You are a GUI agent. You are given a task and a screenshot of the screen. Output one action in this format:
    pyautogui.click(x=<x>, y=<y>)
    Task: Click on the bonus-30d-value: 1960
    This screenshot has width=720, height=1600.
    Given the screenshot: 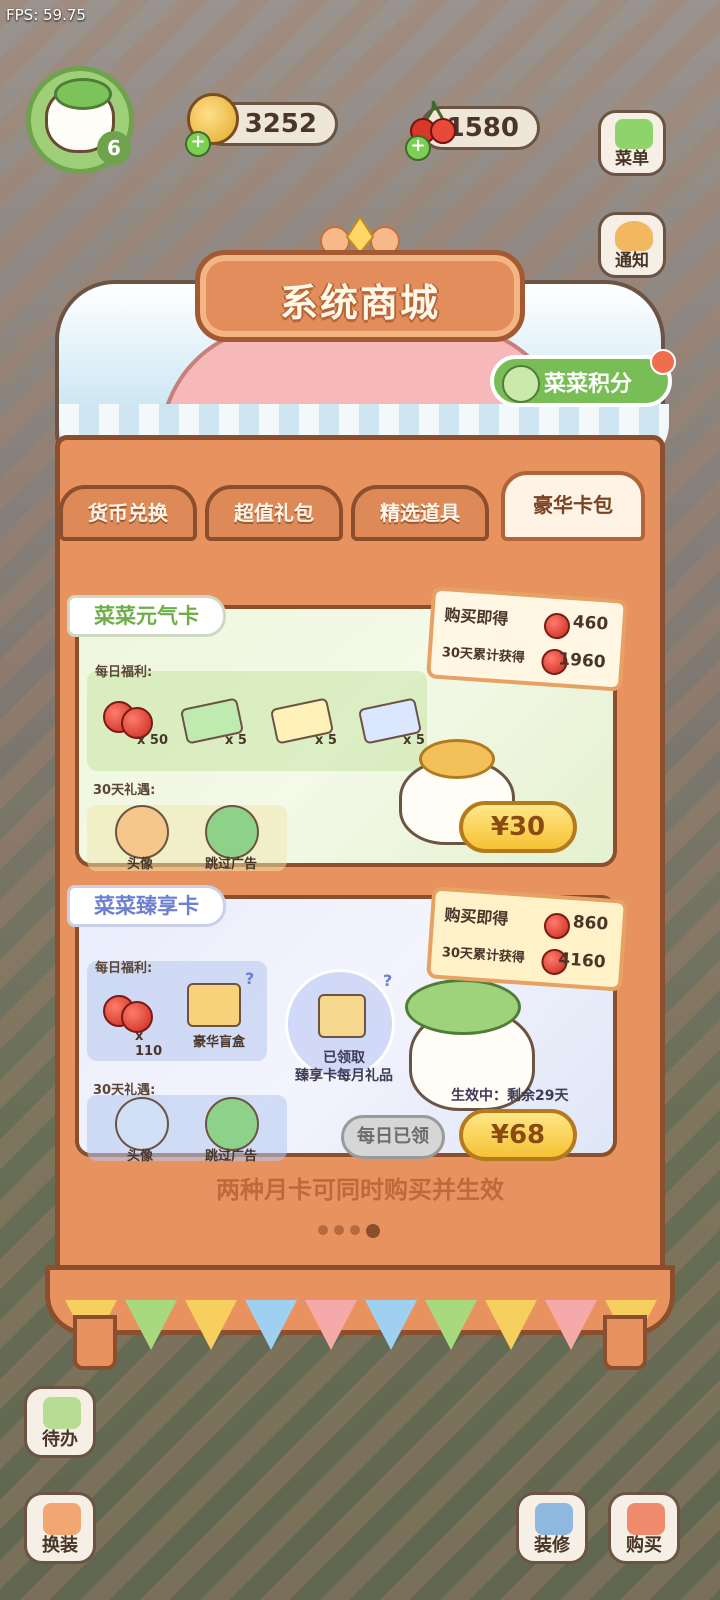 What is the action you would take?
    pyautogui.click(x=582, y=661)
    